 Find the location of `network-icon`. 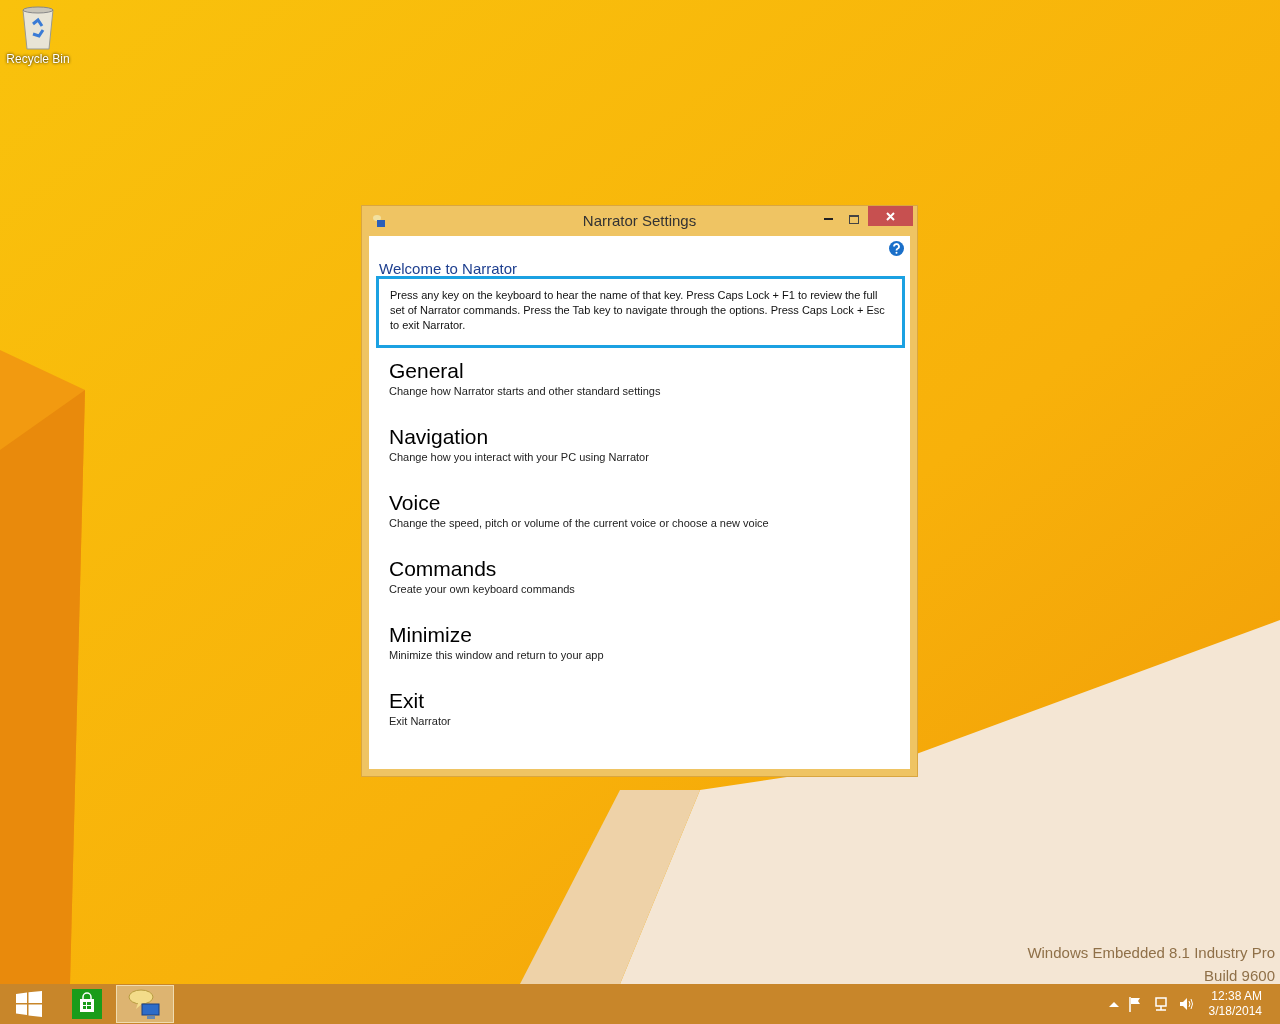

network-icon is located at coordinates (1160, 1004).